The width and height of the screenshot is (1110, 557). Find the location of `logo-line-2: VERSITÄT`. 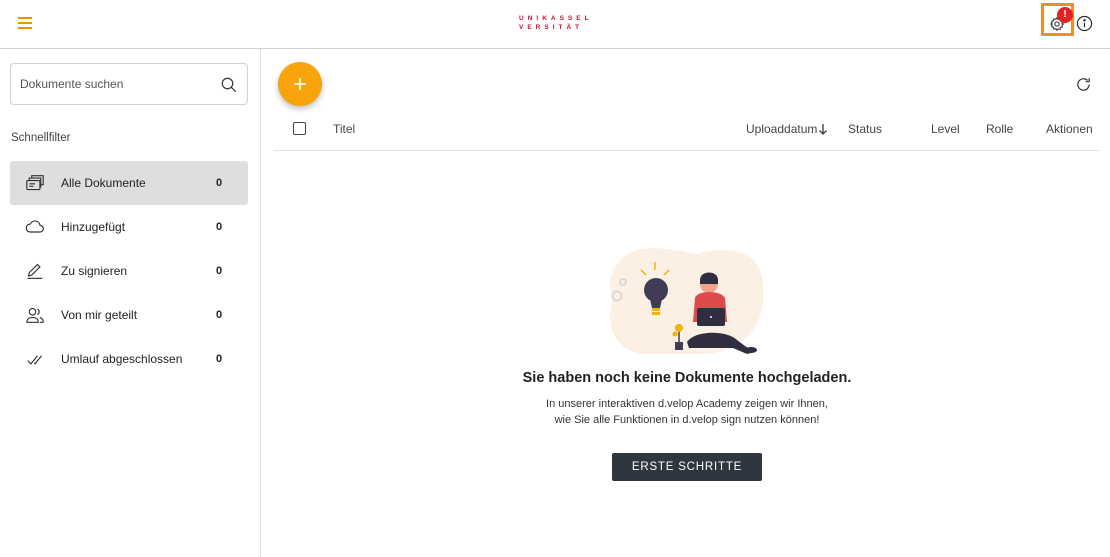

logo-line-2: VERSITÄT is located at coordinates (551, 27).